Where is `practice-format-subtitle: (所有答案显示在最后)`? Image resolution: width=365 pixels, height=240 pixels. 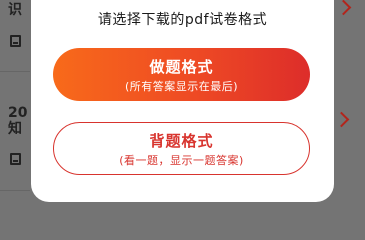 practice-format-subtitle: (所有答案显示在最后) is located at coordinates (181, 86).